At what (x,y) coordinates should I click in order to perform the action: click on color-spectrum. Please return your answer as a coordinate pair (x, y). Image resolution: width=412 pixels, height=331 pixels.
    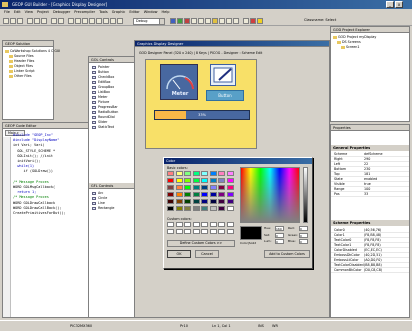
    Looking at the image, I should click on (270, 195).